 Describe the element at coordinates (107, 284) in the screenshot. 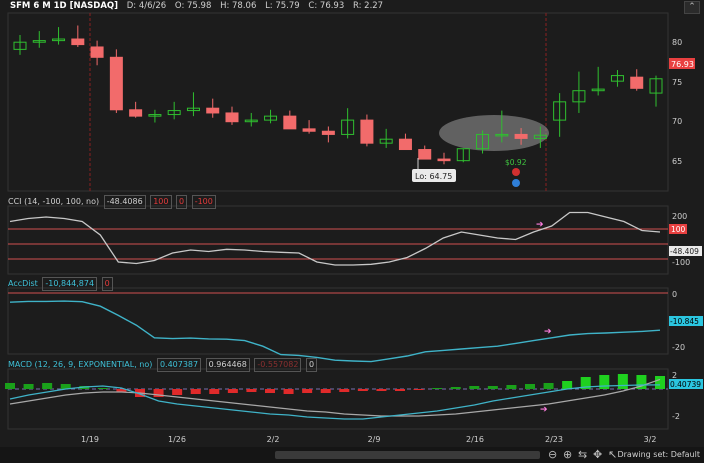

I see `accdist-param: 0` at that location.